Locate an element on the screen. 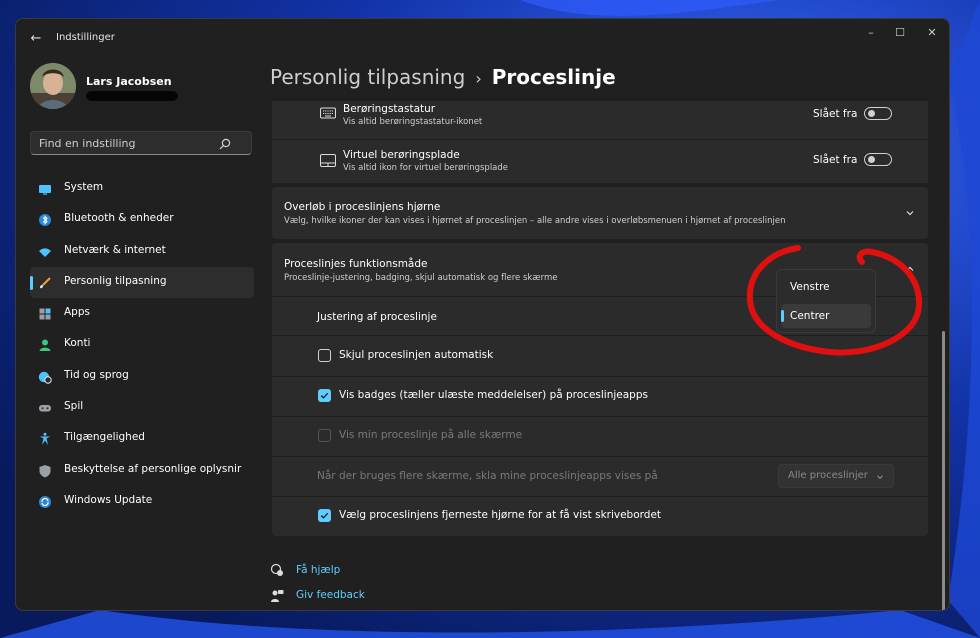  person-icon is located at coordinates (45, 345).